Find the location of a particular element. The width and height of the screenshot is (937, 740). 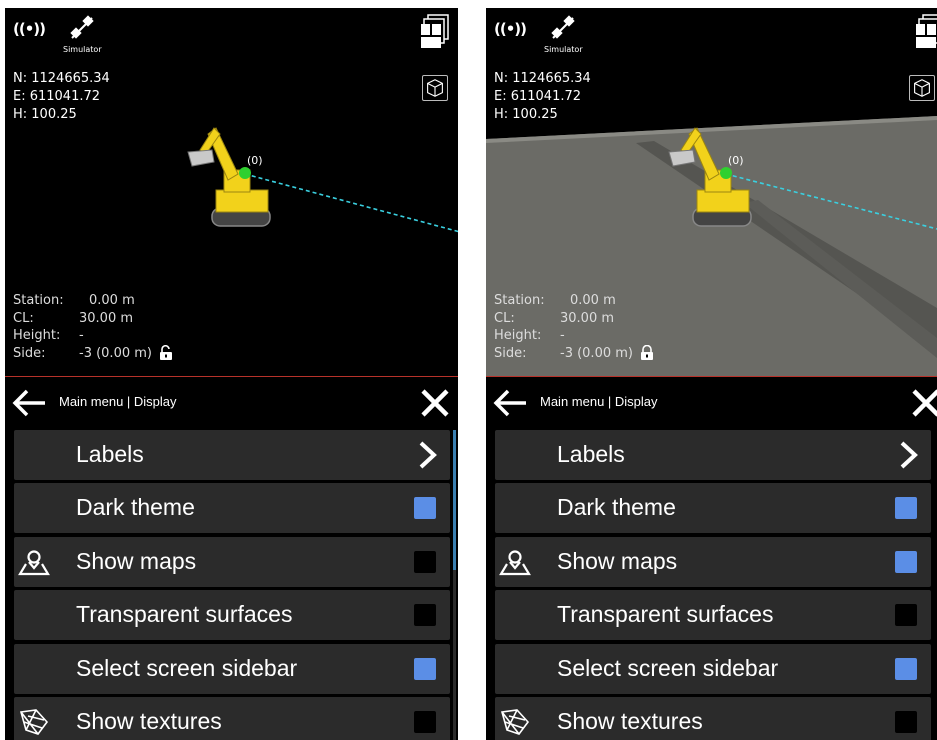

menu-item-label: Dark theme is located at coordinates (135, 507).